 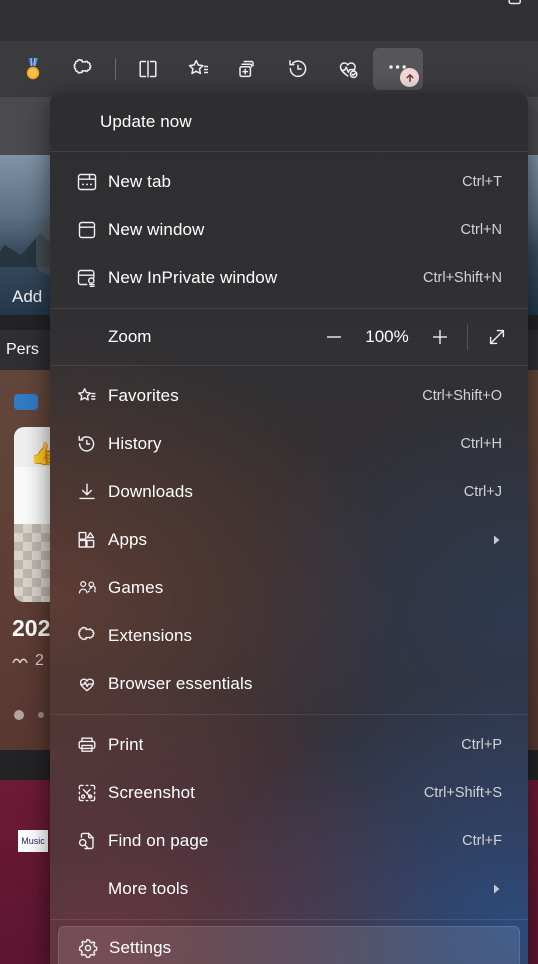 What do you see at coordinates (87, 793) in the screenshot?
I see `screenshot-icon` at bounding box center [87, 793].